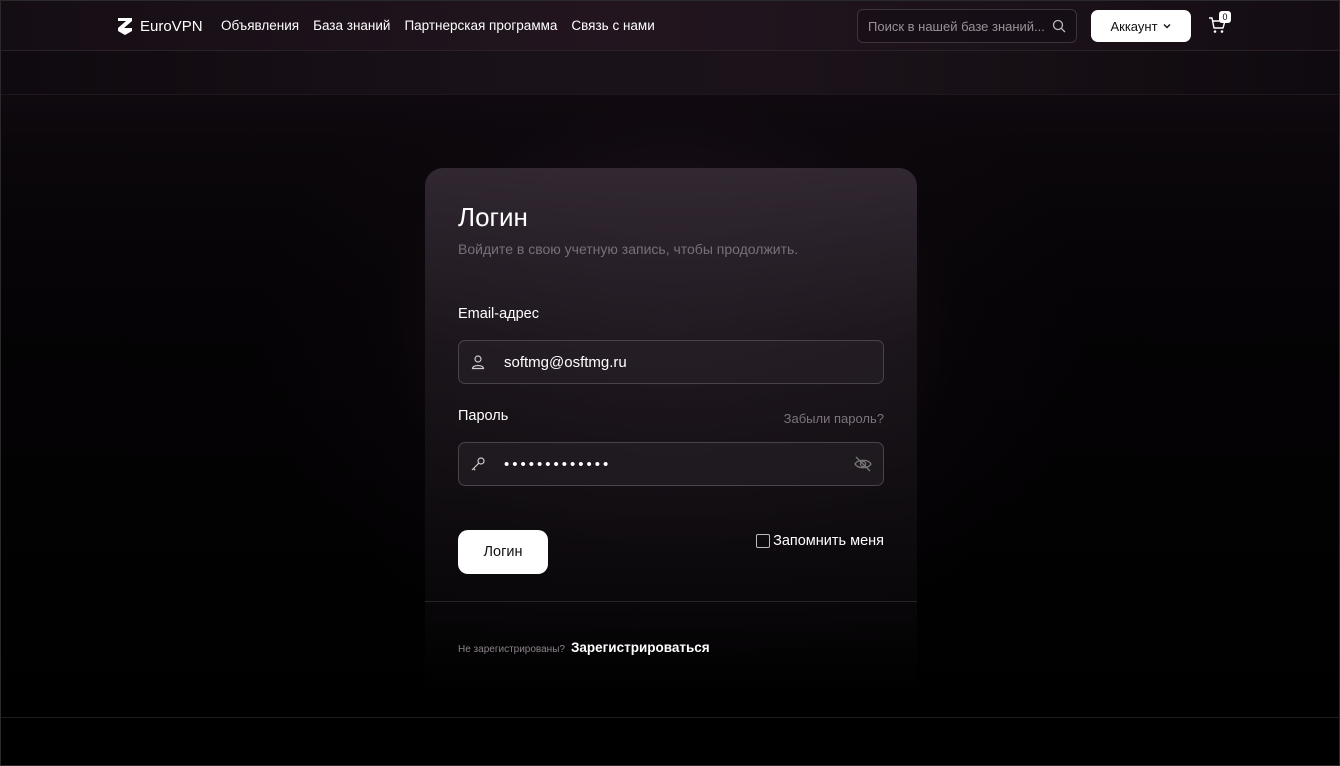 This screenshot has height=766, width=1340. Describe the element at coordinates (1167, 26) in the screenshot. I see `chevron-down-icon` at that location.